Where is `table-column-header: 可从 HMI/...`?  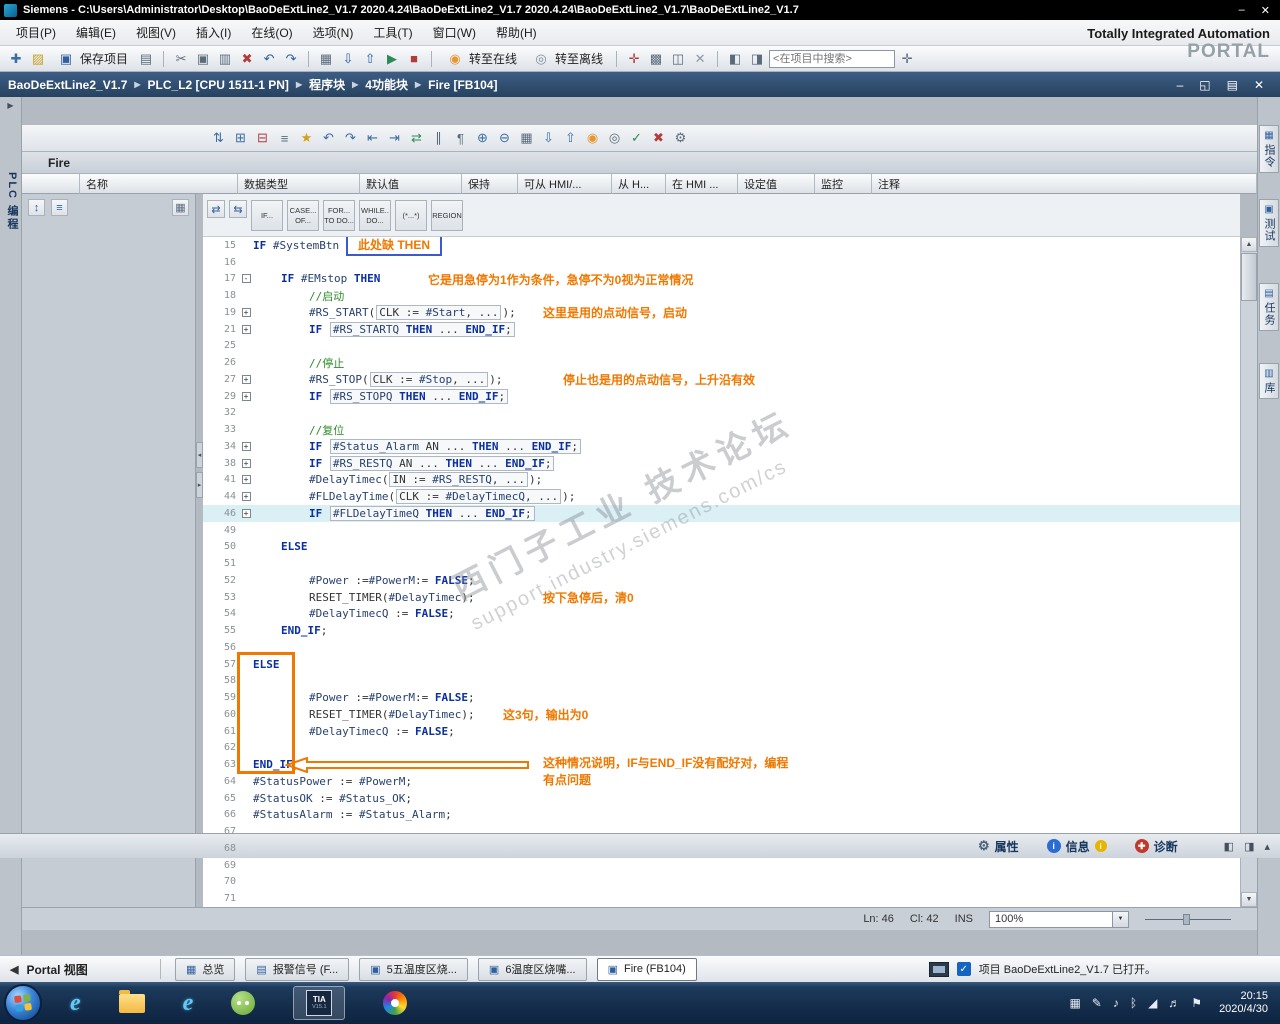 table-column-header: 可从 HMI/... is located at coordinates (565, 184).